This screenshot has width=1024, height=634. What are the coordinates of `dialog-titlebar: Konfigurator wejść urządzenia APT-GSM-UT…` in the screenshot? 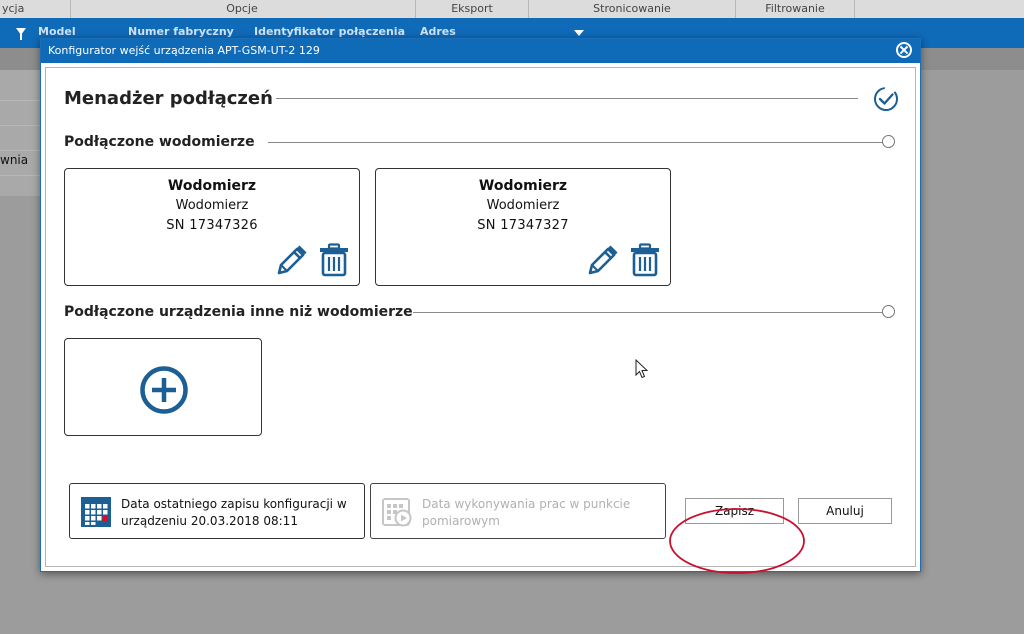 It's located at (480, 51).